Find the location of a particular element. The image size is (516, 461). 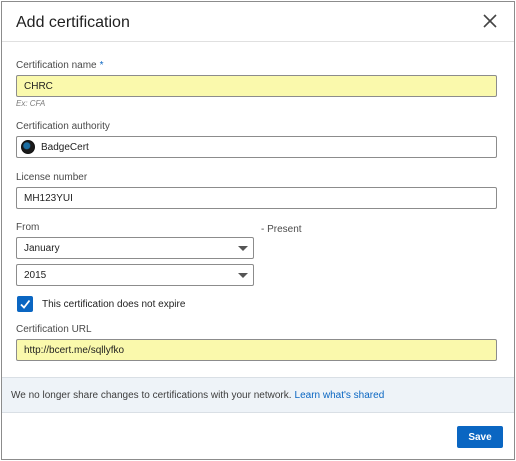

no-expire-label: This certification does not expire is located at coordinates (114, 304).